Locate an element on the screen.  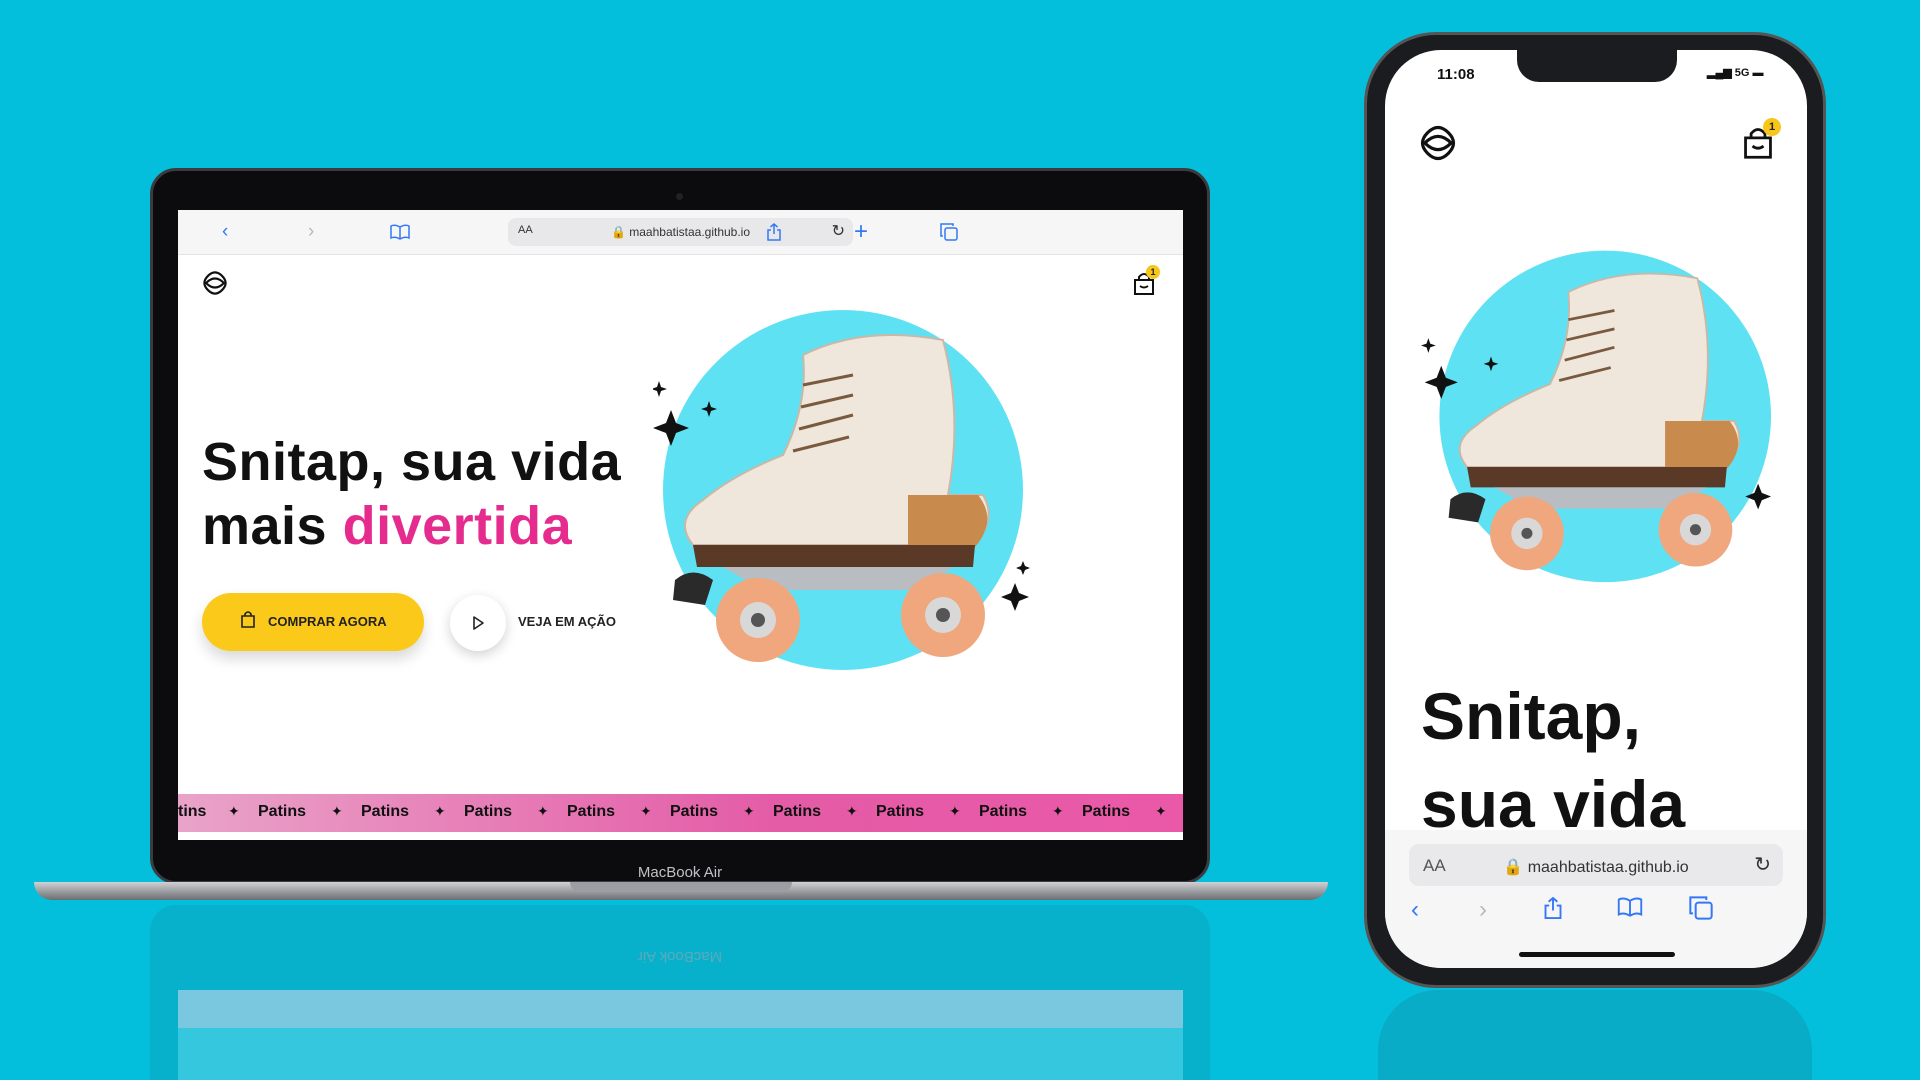
laptop-reflection-label: MacBook Air is located at coordinates (680, 956).